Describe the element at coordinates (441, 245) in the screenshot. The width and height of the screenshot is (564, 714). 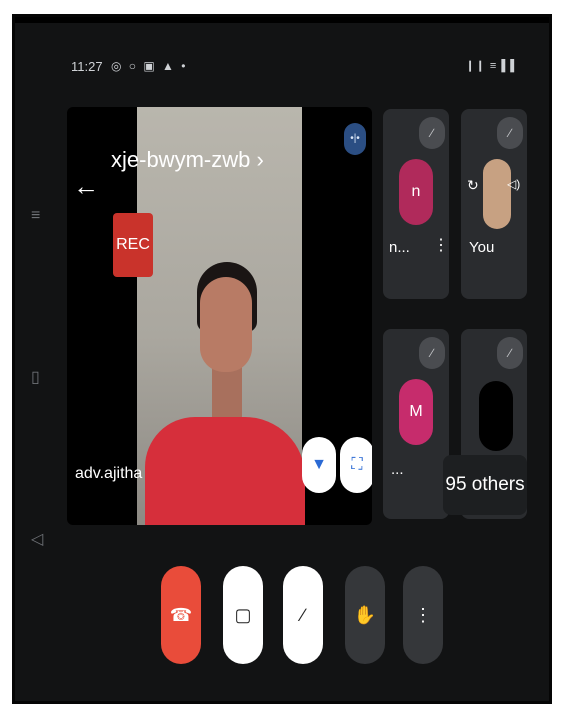
I see `more-options-icon: ⋮` at that location.